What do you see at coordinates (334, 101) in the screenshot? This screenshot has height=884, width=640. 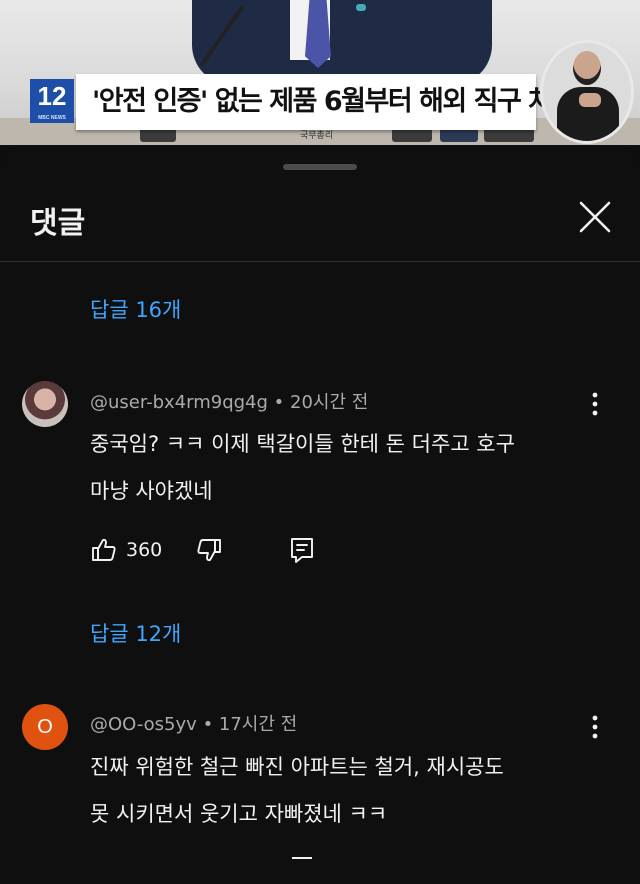 I see `news-caption: '안전 인증' 없는 제품 6월부터 해외 직구 차단` at bounding box center [334, 101].